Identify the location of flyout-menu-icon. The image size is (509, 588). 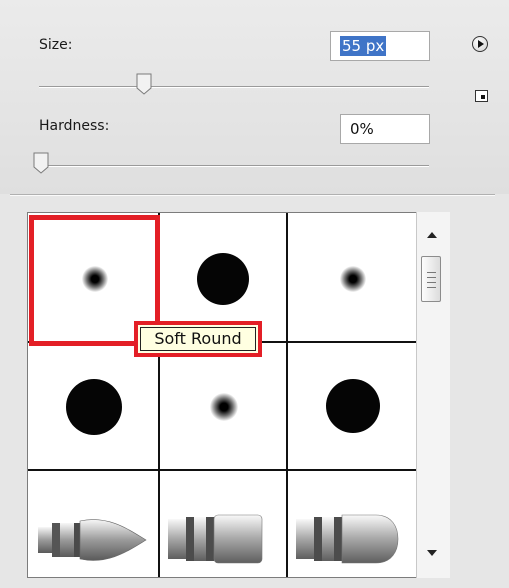
(480, 44).